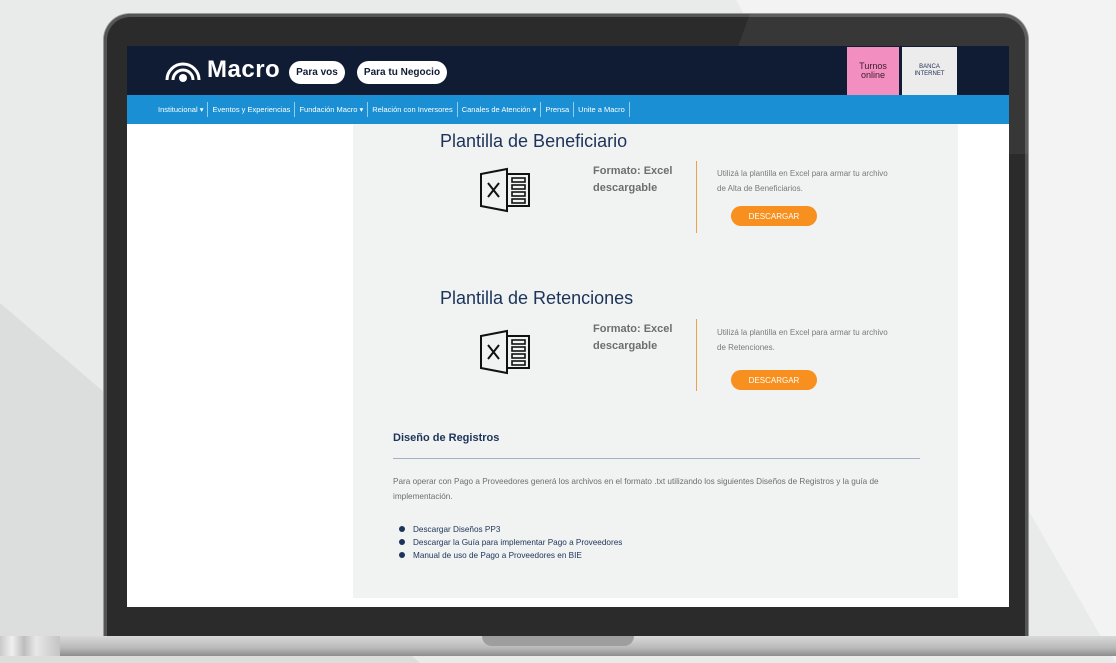  Describe the element at coordinates (332, 109) in the screenshot. I see `nav-item-fundacion: Fundación Macro ▾` at that location.